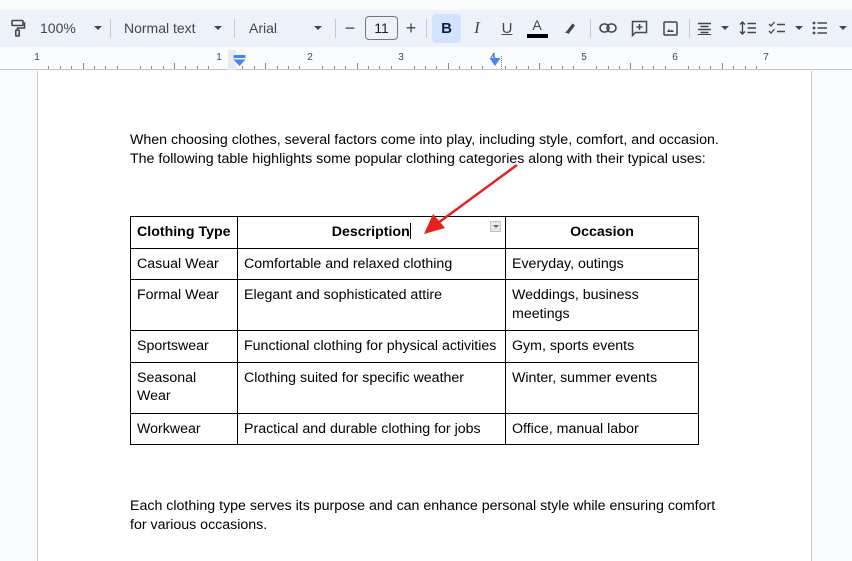 This screenshot has width=852, height=561. I want to click on zoom-value: 100%, so click(58, 28).